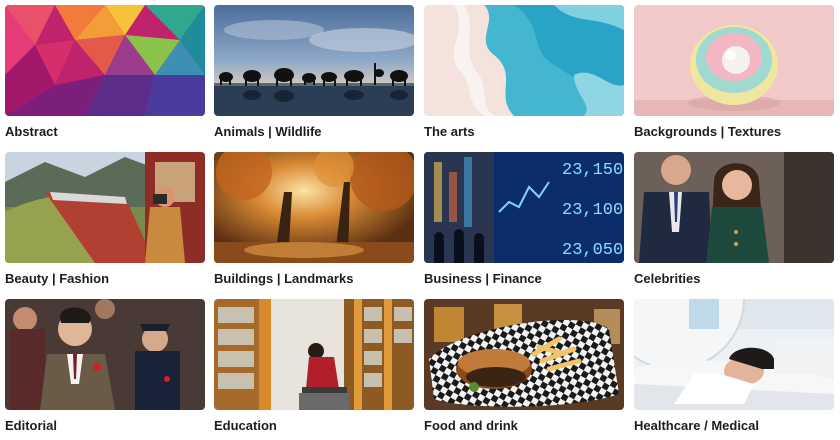 Image resolution: width=840 pixels, height=440 pixels. I want to click on ticker-value-middle: 23,100, so click(592, 210).